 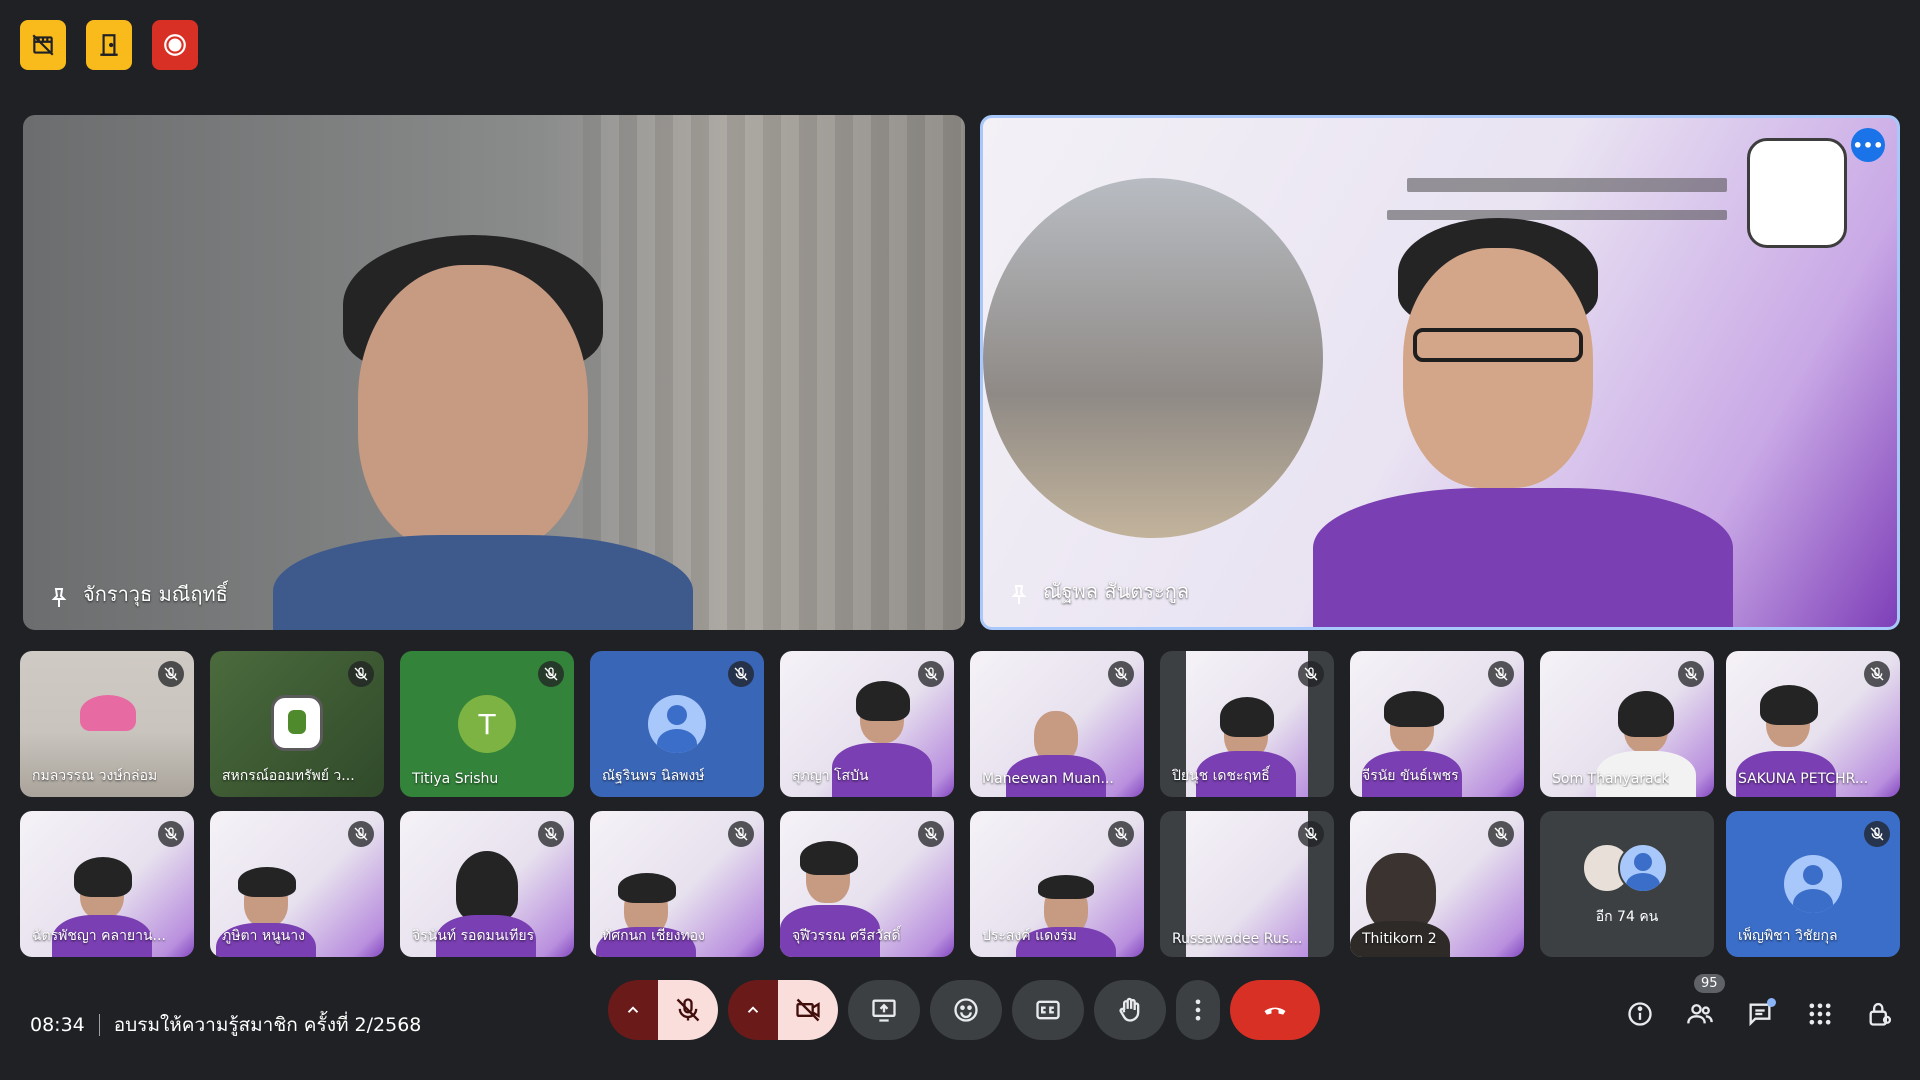 I want to click on info-icon, so click(x=1640, y=1014).